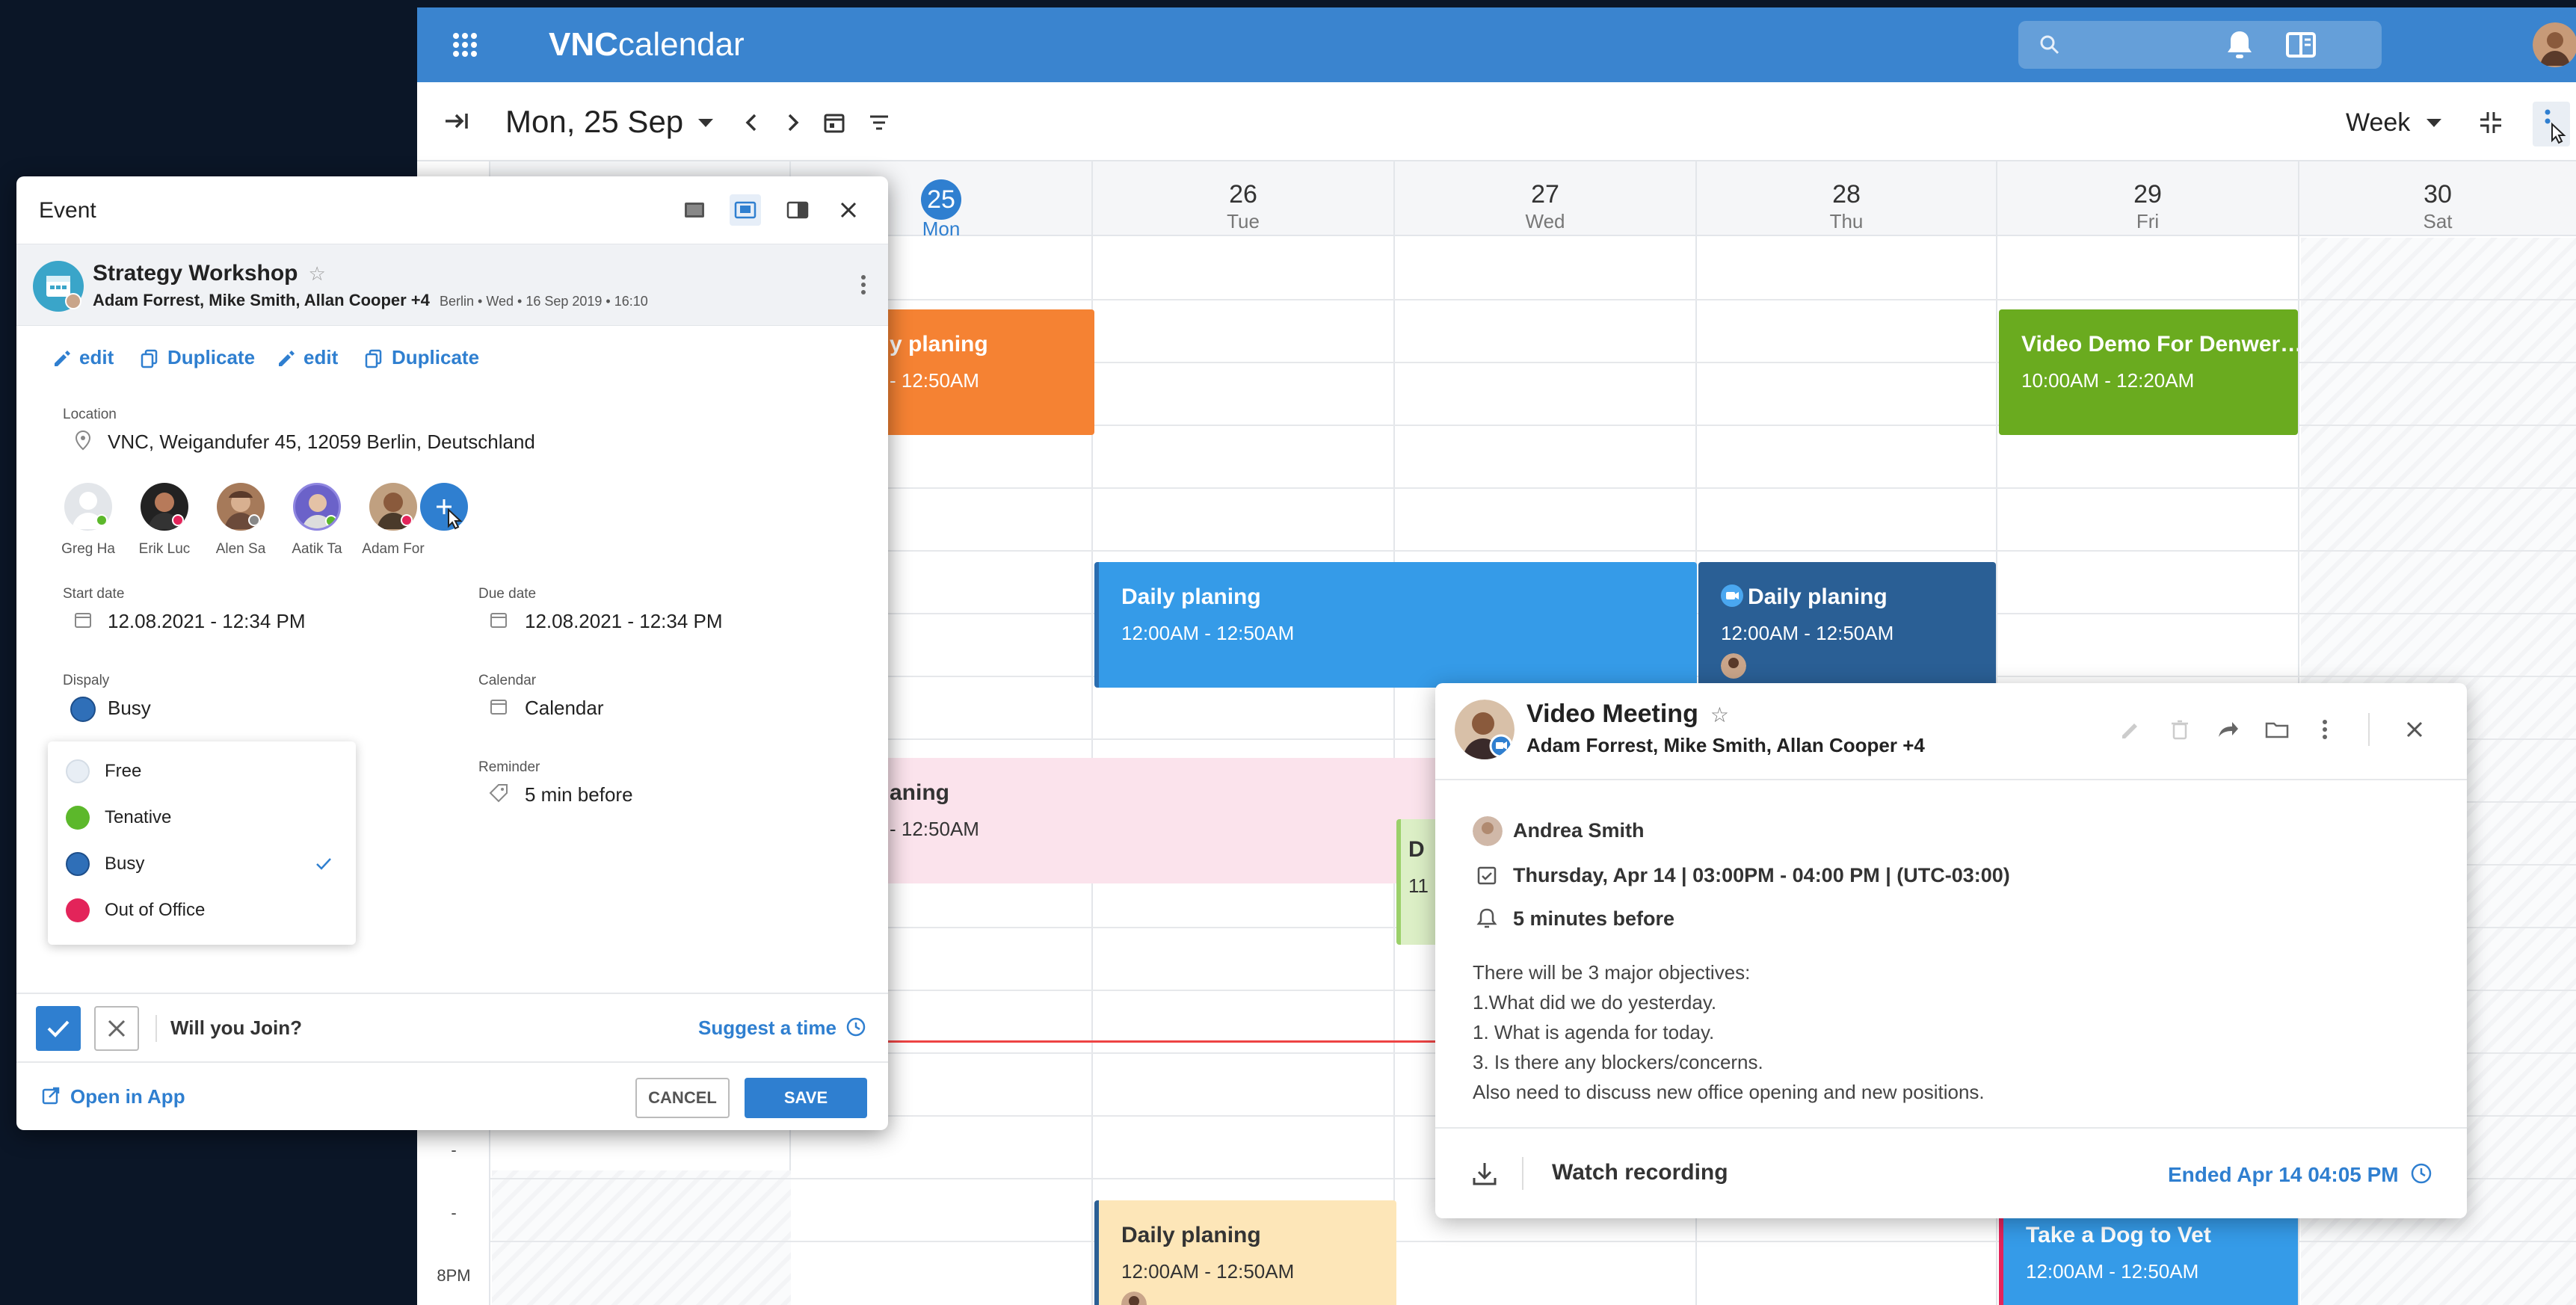 Image resolution: width=2576 pixels, height=1305 pixels. What do you see at coordinates (879, 122) in the screenshot?
I see `filter-icon` at bounding box center [879, 122].